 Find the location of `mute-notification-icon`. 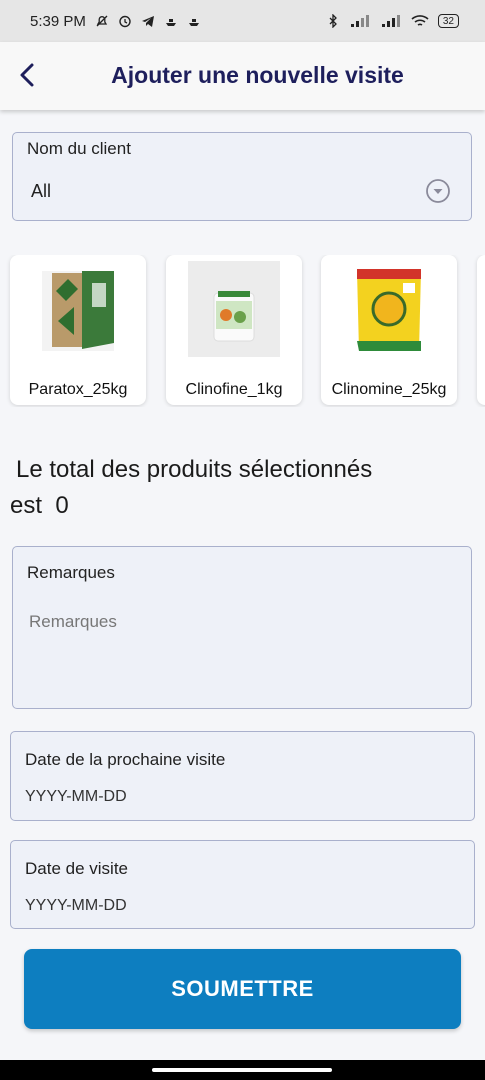

mute-notification-icon is located at coordinates (102, 21).